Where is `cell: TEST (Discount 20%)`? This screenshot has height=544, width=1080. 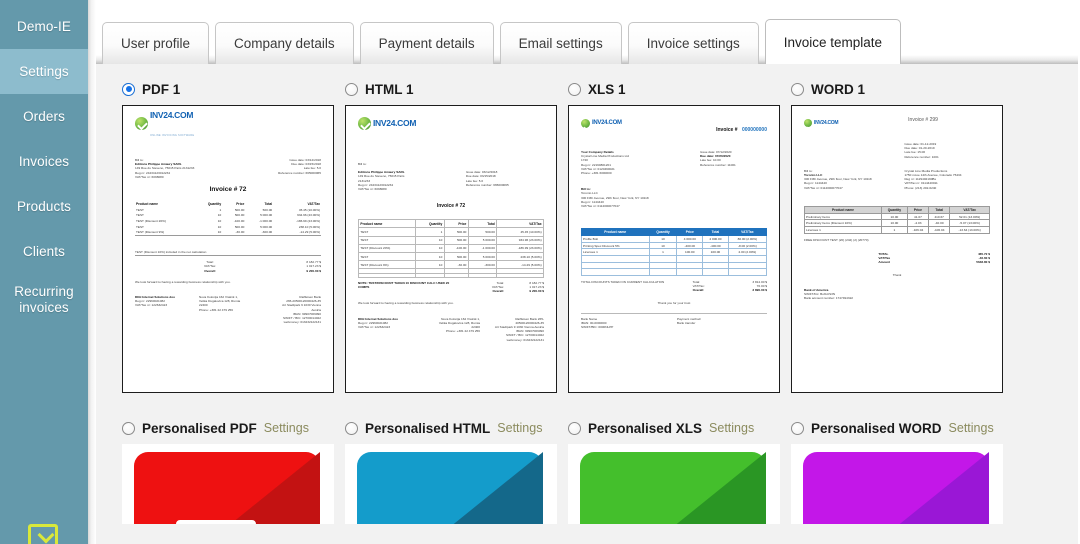 cell: TEST (Discount 20%) is located at coordinates (387, 248).